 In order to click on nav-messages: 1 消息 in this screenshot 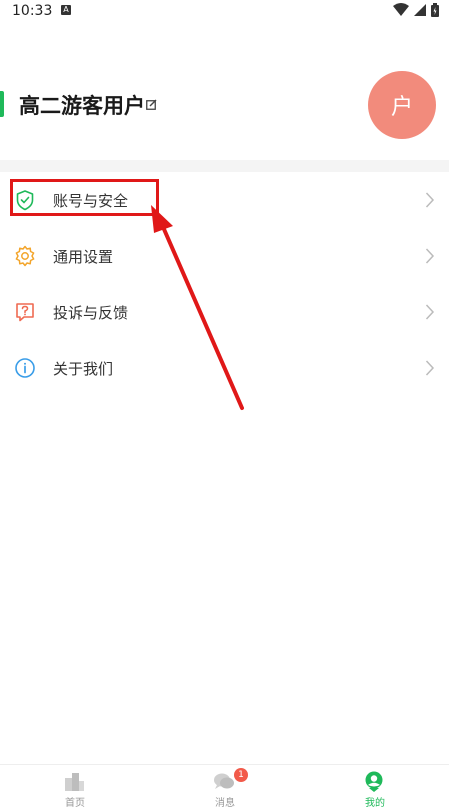, I will do `click(225, 787)`.